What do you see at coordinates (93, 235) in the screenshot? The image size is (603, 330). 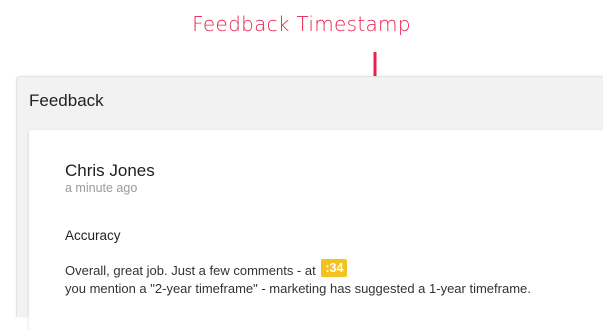 I see `comment-section-label: Accuracy` at bounding box center [93, 235].